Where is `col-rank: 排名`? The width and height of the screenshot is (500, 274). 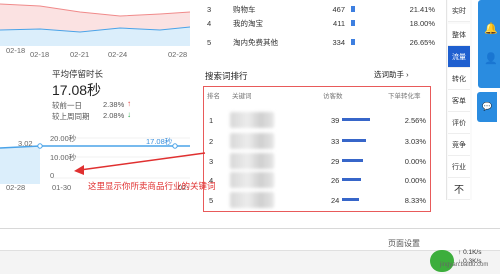 col-rank: 排名 is located at coordinates (213, 96).